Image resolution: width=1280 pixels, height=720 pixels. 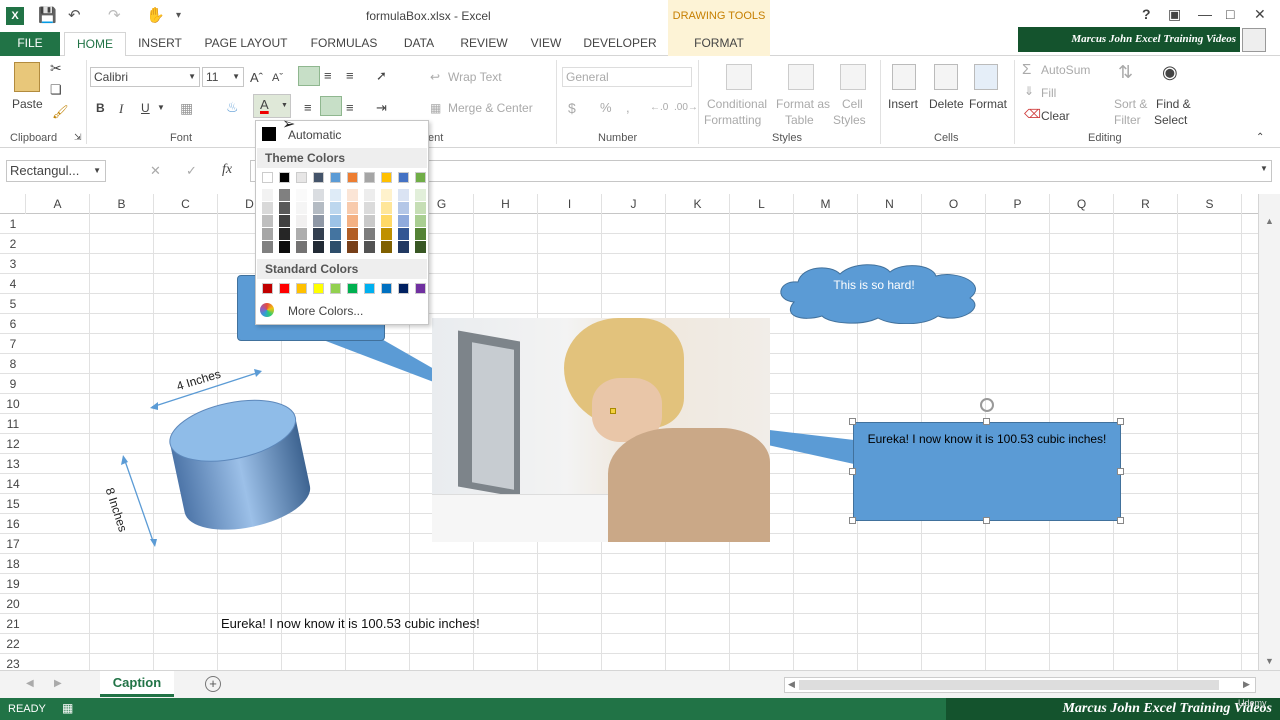 What do you see at coordinates (737, 104) in the screenshot?
I see `conditional-formatting-label-1: Conditional` at bounding box center [737, 104].